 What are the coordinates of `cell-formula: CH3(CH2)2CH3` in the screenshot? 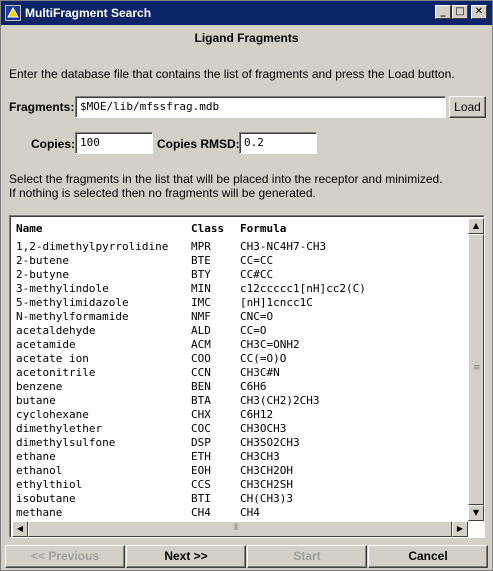 It's located at (280, 400).